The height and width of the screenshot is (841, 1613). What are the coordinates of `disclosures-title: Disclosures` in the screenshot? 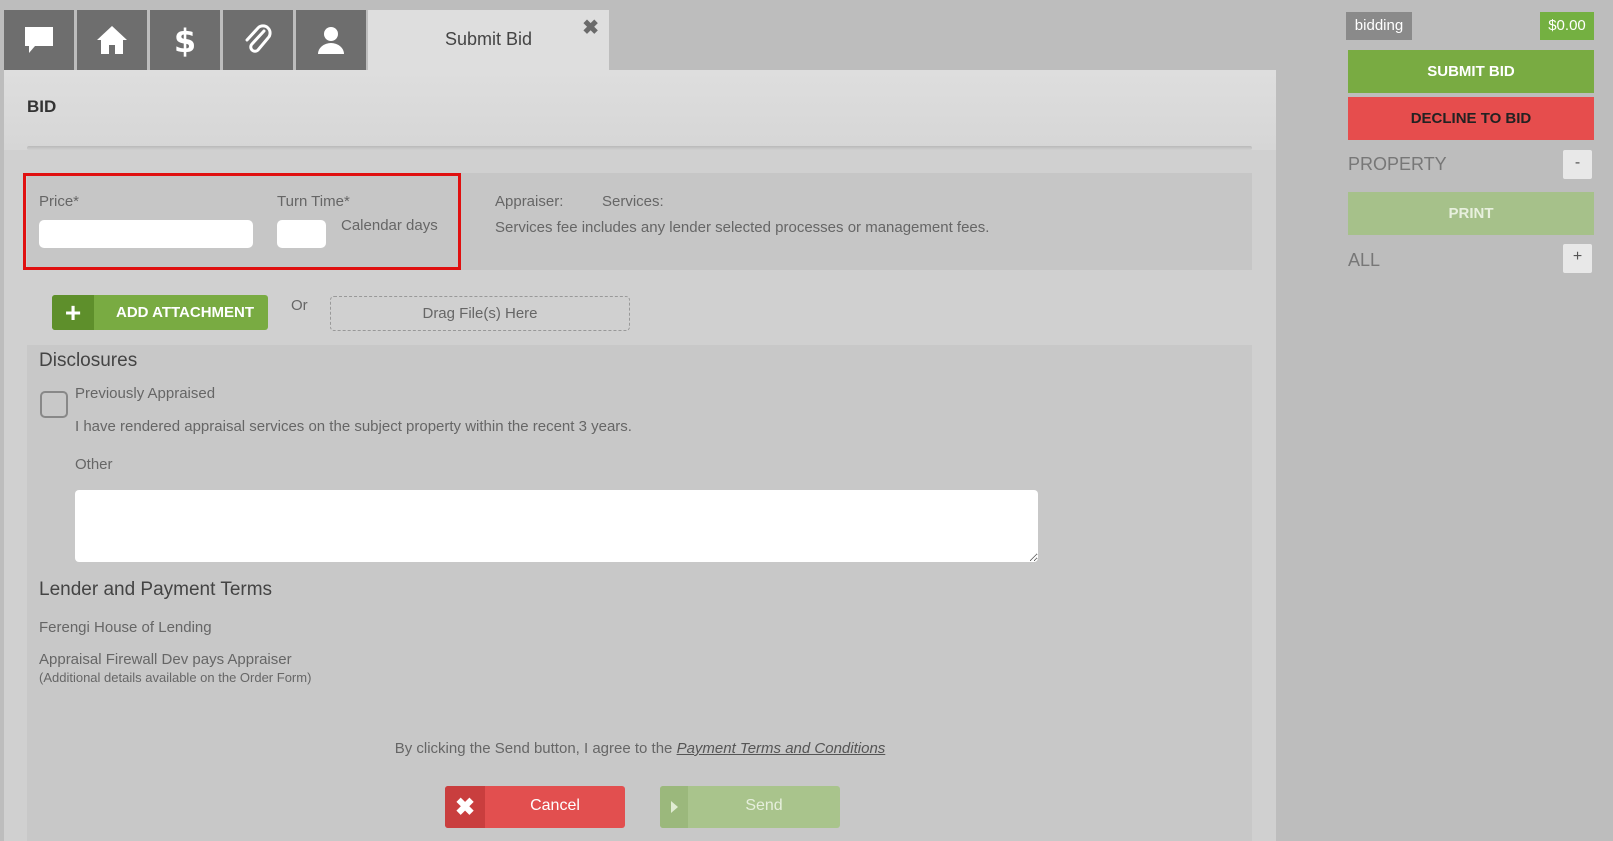 It's located at (88, 360).